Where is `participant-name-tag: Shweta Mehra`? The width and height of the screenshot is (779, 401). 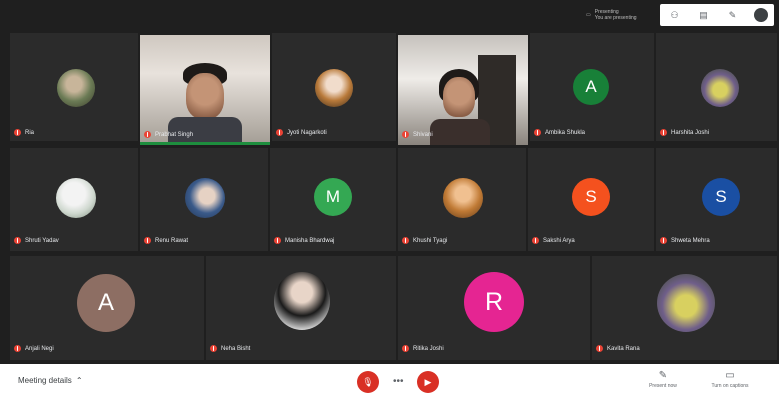 participant-name-tag: Shweta Mehra is located at coordinates (685, 240).